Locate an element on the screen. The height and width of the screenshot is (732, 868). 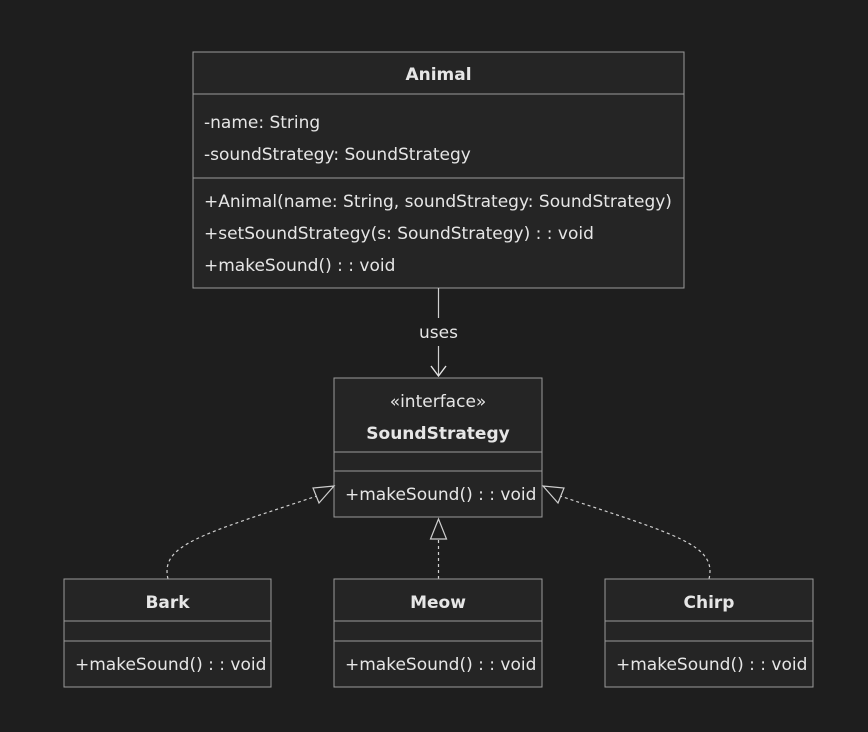
class-meow-name: Meow is located at coordinates (438, 603).